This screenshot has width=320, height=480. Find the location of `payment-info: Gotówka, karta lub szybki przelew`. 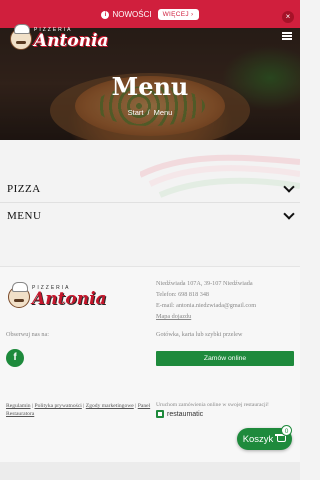

payment-info: Gotówka, karta lub szybki przelew is located at coordinates (199, 334).